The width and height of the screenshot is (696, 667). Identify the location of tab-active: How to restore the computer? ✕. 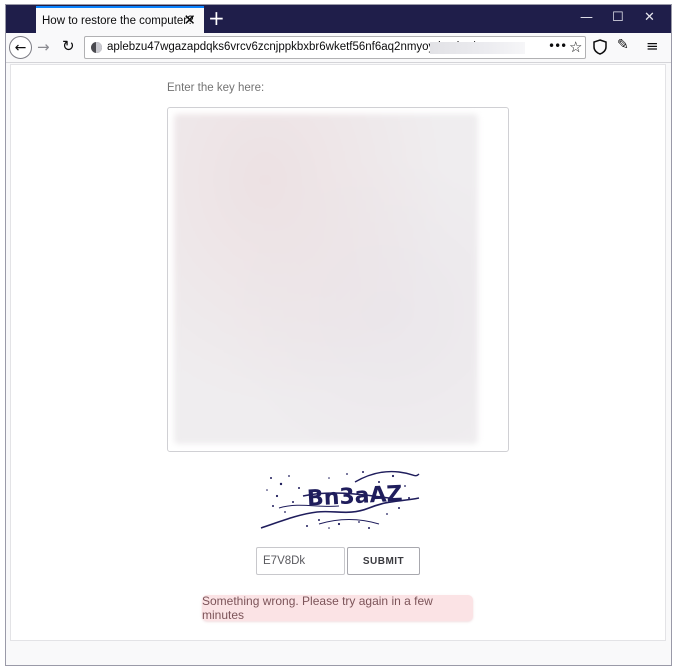
(120, 19).